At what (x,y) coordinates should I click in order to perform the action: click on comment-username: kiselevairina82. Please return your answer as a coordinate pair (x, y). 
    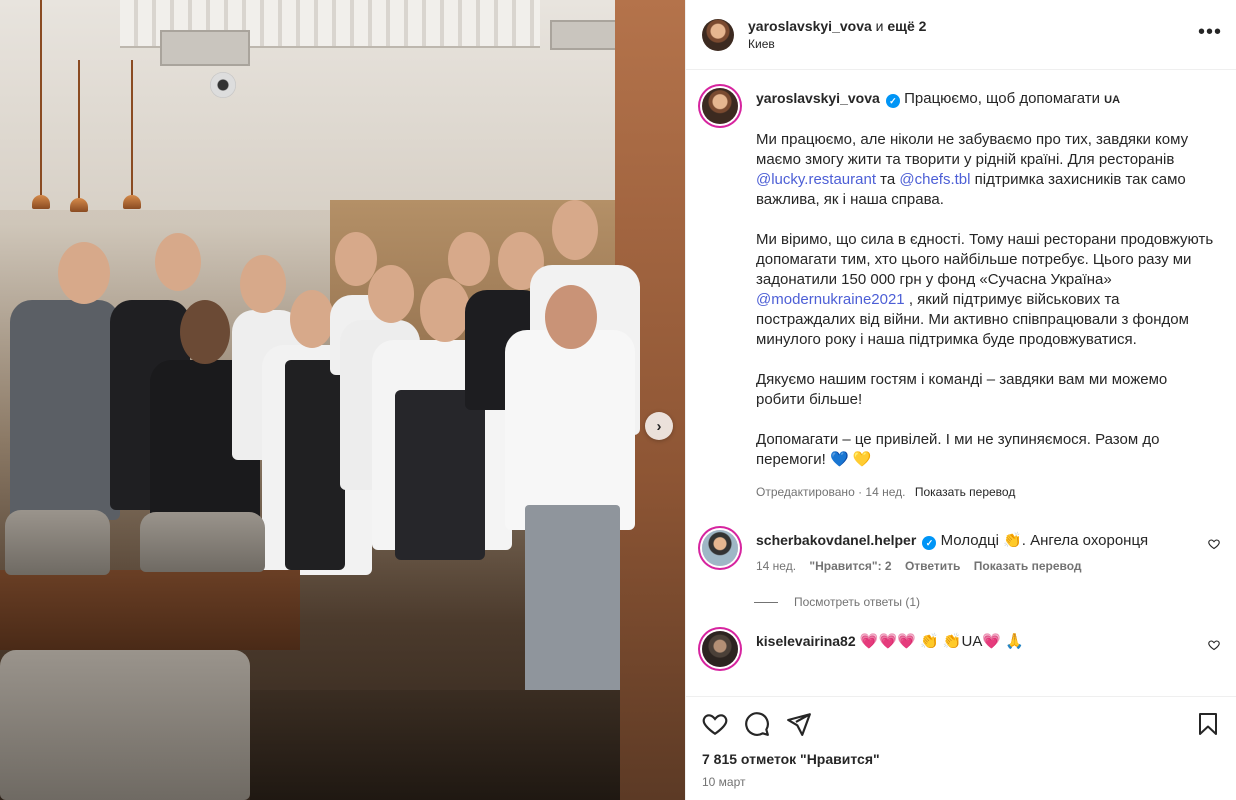
    Looking at the image, I should click on (806, 641).